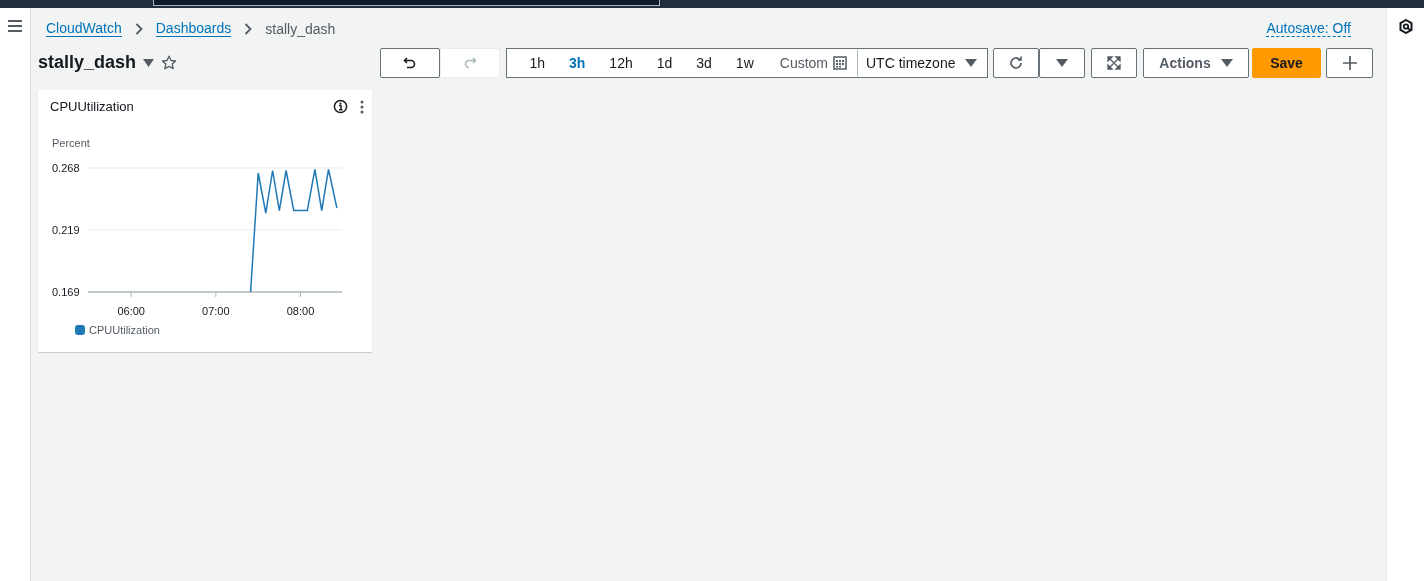  I want to click on refresh-options-button, so click(1062, 62).